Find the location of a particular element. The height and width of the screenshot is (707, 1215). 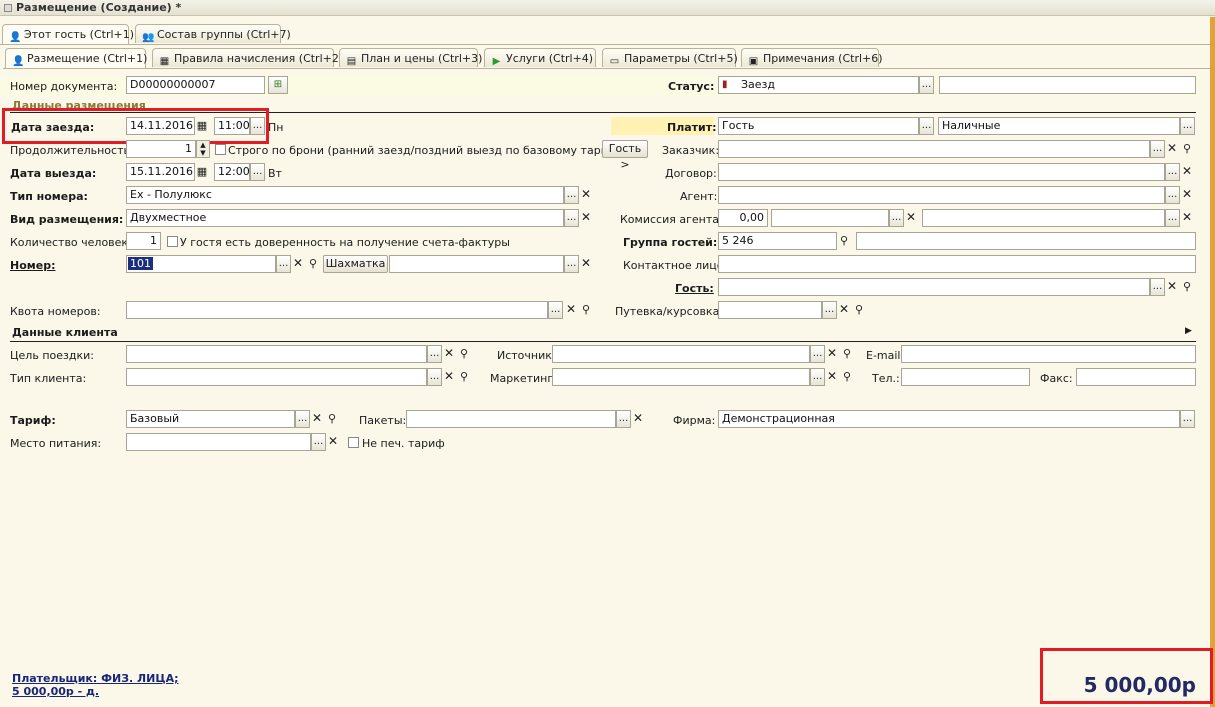

expand-arrow-icon: ▶ is located at coordinates (1188, 331).